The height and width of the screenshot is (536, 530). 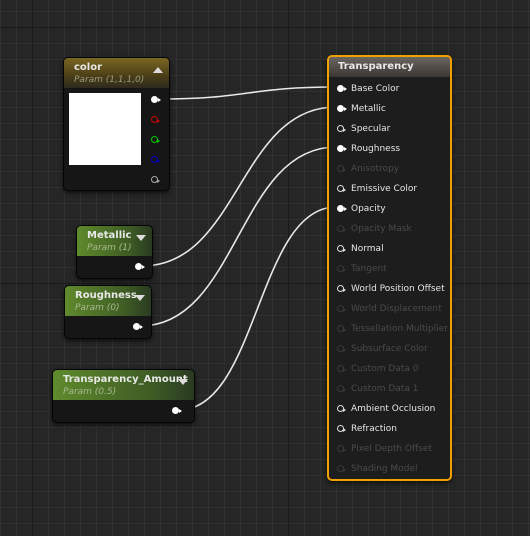 What do you see at coordinates (374, 429) in the screenshot?
I see `input-pin-label: Refraction` at bounding box center [374, 429].